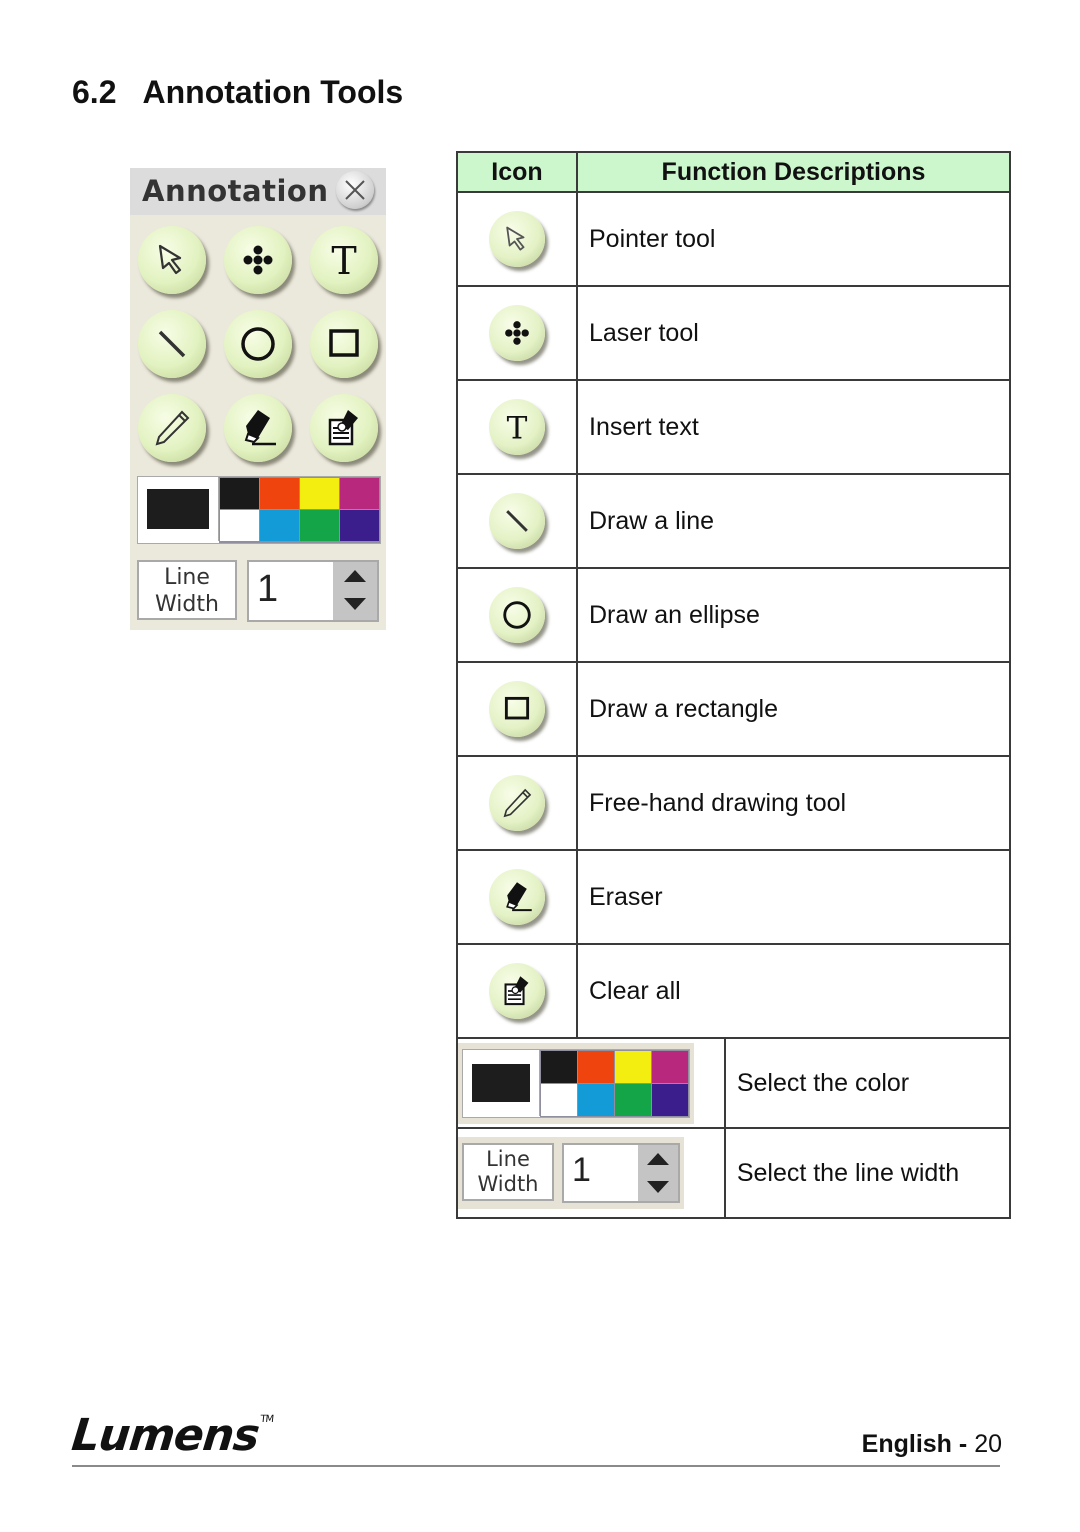  Describe the element at coordinates (793, 427) in the screenshot. I see `description-cell: Insert text` at that location.